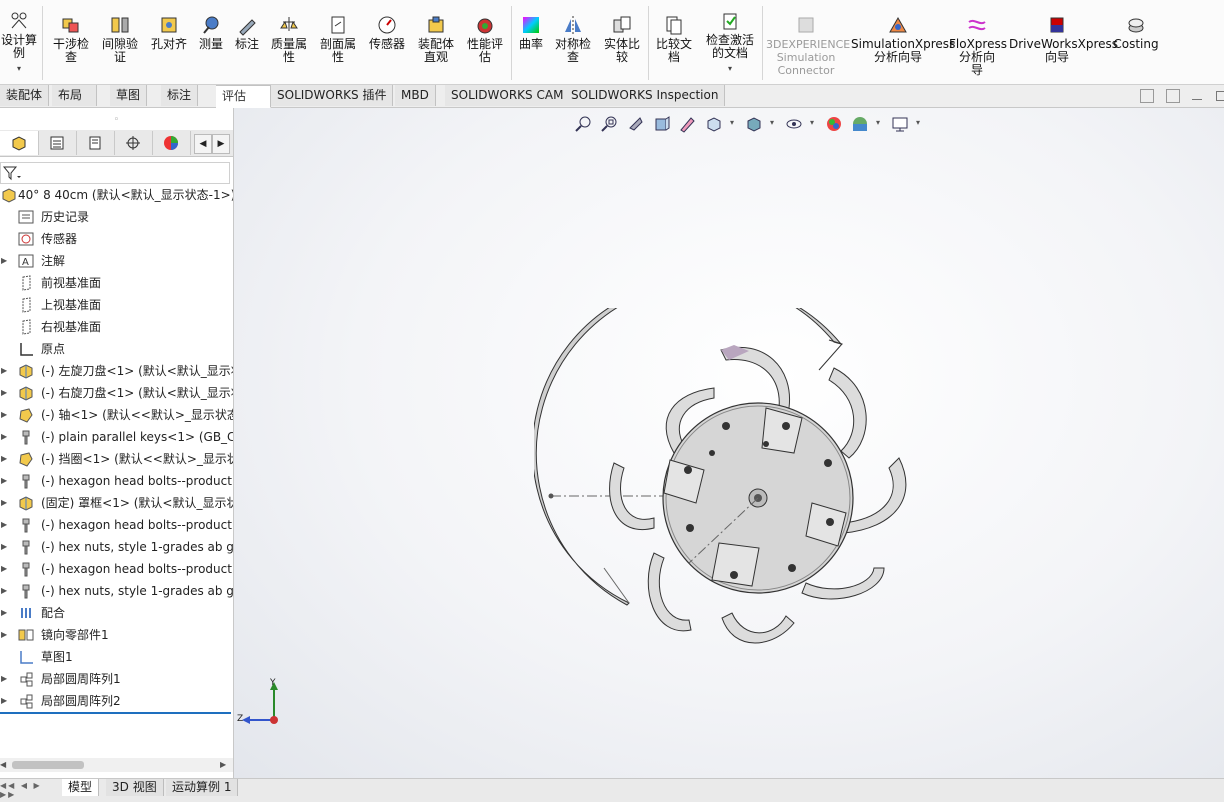 The width and height of the screenshot is (1224, 802). I want to click on tab-markup: 标注, so click(180, 95).